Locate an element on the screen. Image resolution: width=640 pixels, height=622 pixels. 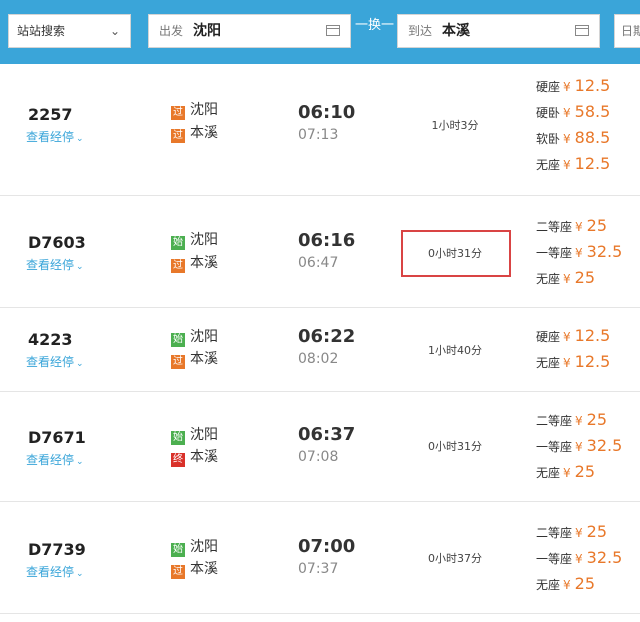
seat-type: 二等座 is located at coordinates (554, 421).